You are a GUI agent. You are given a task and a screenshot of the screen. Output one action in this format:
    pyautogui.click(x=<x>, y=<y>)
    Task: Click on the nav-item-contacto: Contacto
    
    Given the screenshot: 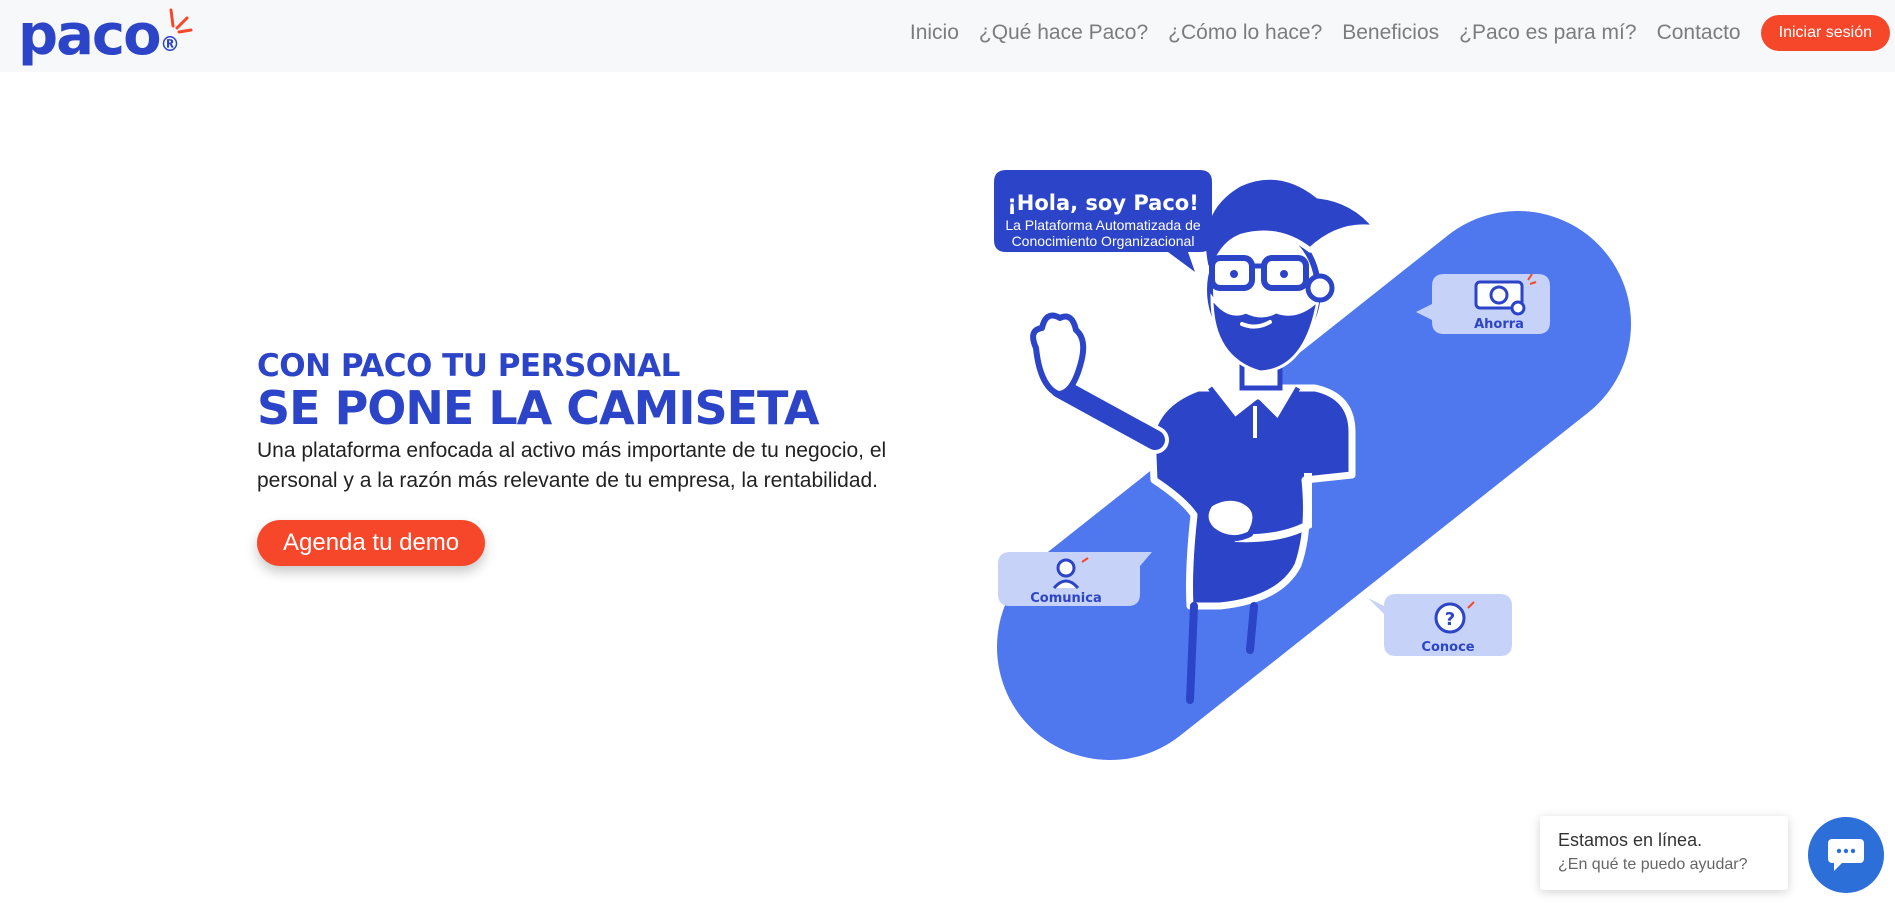 What is the action you would take?
    pyautogui.click(x=1699, y=33)
    